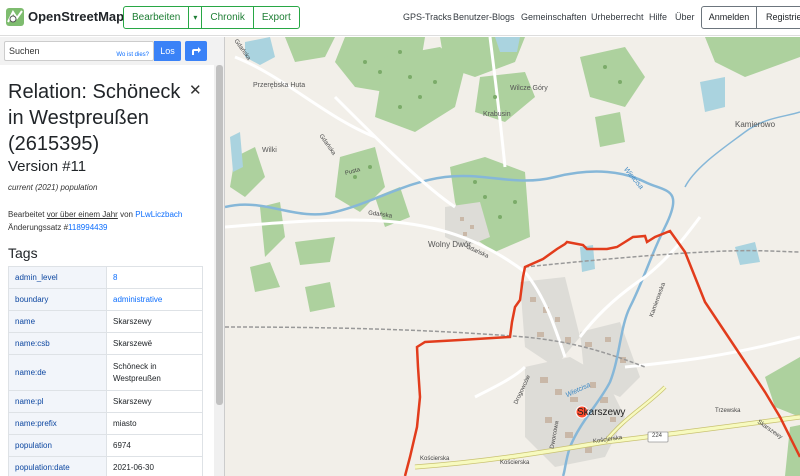 The image size is (800, 476). I want to click on brand-name: OpenStreetMap, so click(76, 16).